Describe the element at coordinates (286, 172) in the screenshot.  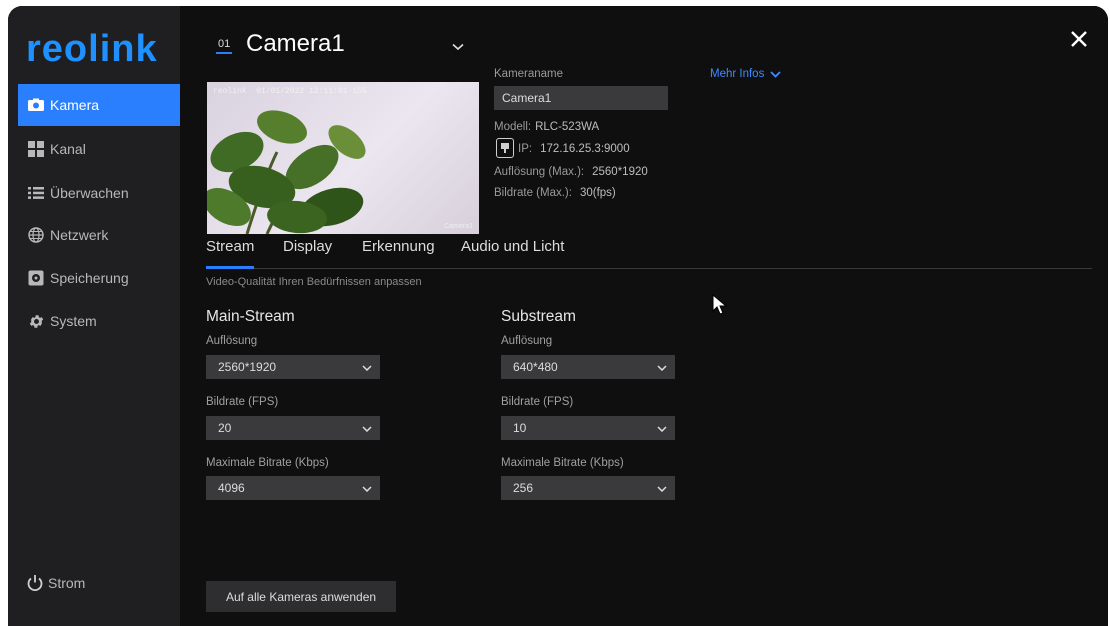
I see `plant-image` at that location.